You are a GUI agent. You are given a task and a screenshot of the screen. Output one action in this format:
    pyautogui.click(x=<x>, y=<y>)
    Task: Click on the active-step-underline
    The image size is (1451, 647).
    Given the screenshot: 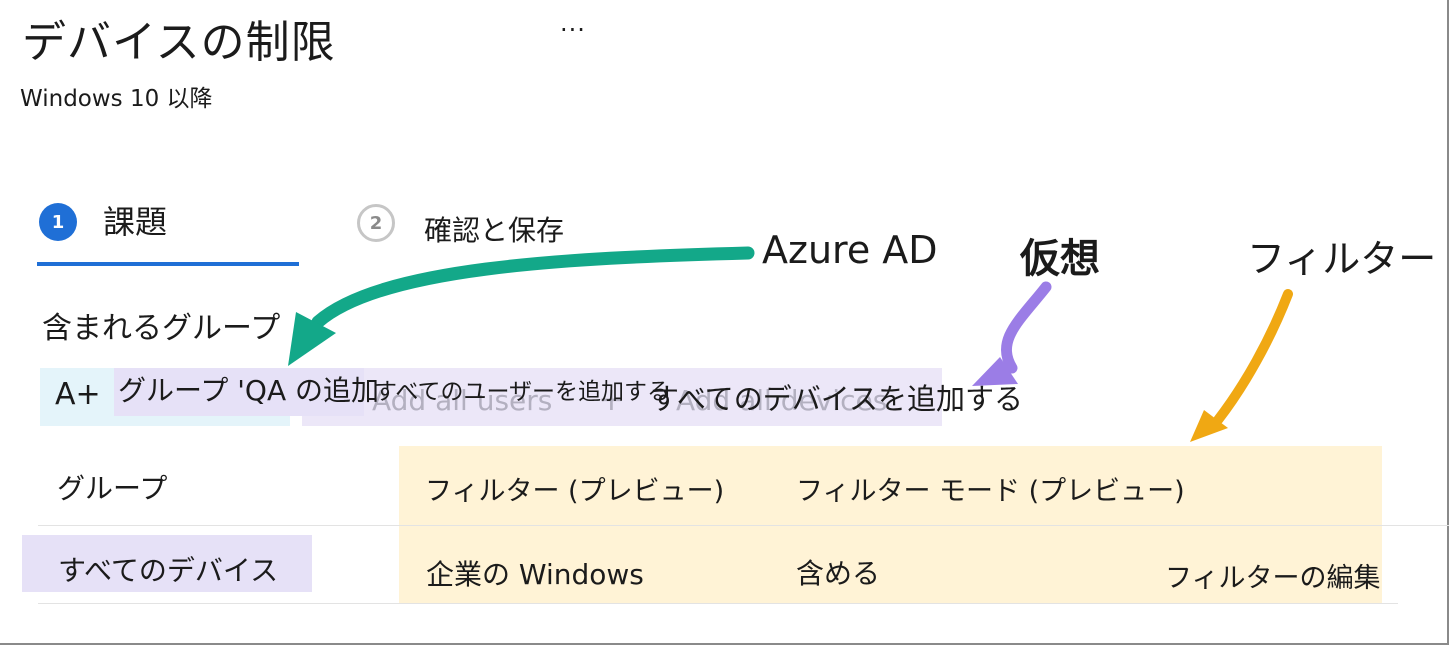 What is the action you would take?
    pyautogui.click(x=168, y=264)
    